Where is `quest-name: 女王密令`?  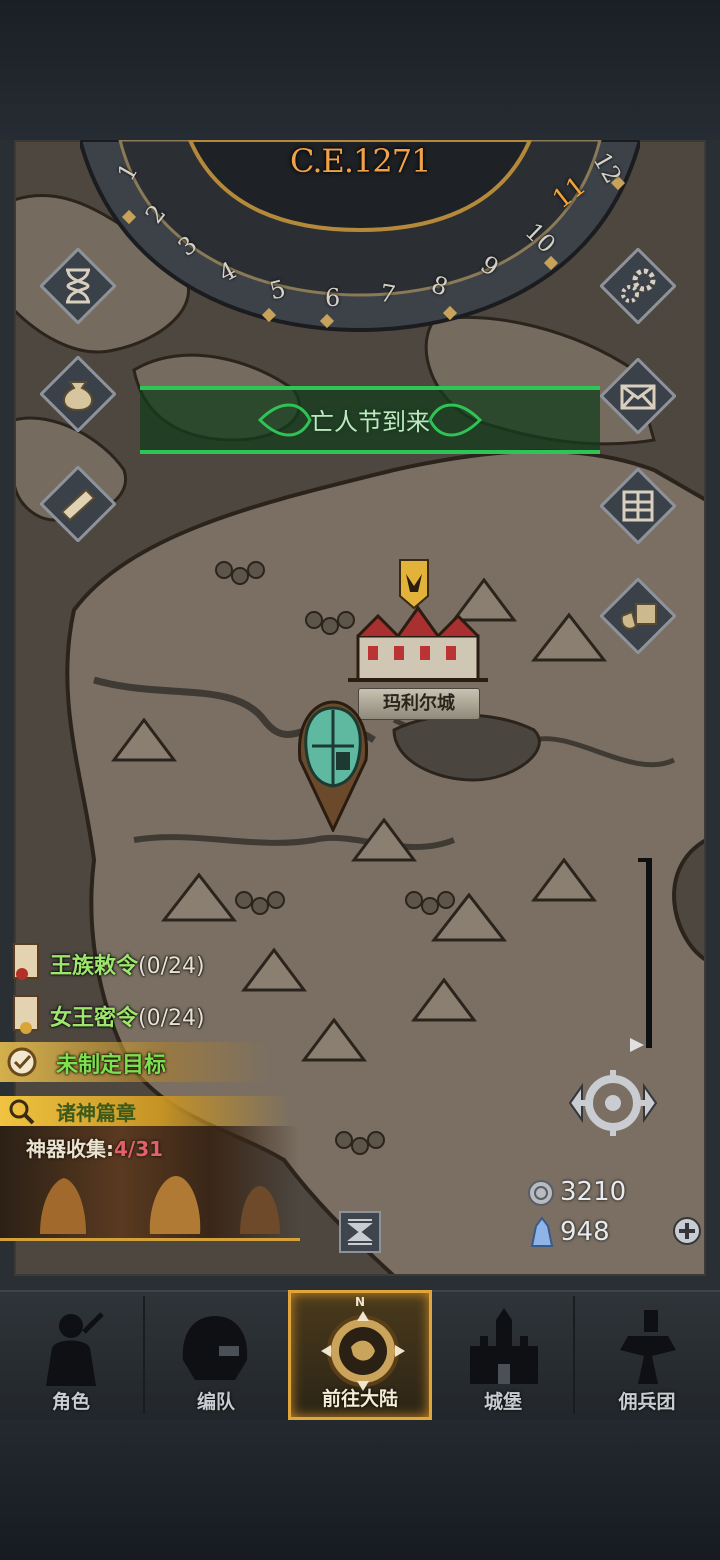
quest-name: 女王密令 is located at coordinates (94, 1018).